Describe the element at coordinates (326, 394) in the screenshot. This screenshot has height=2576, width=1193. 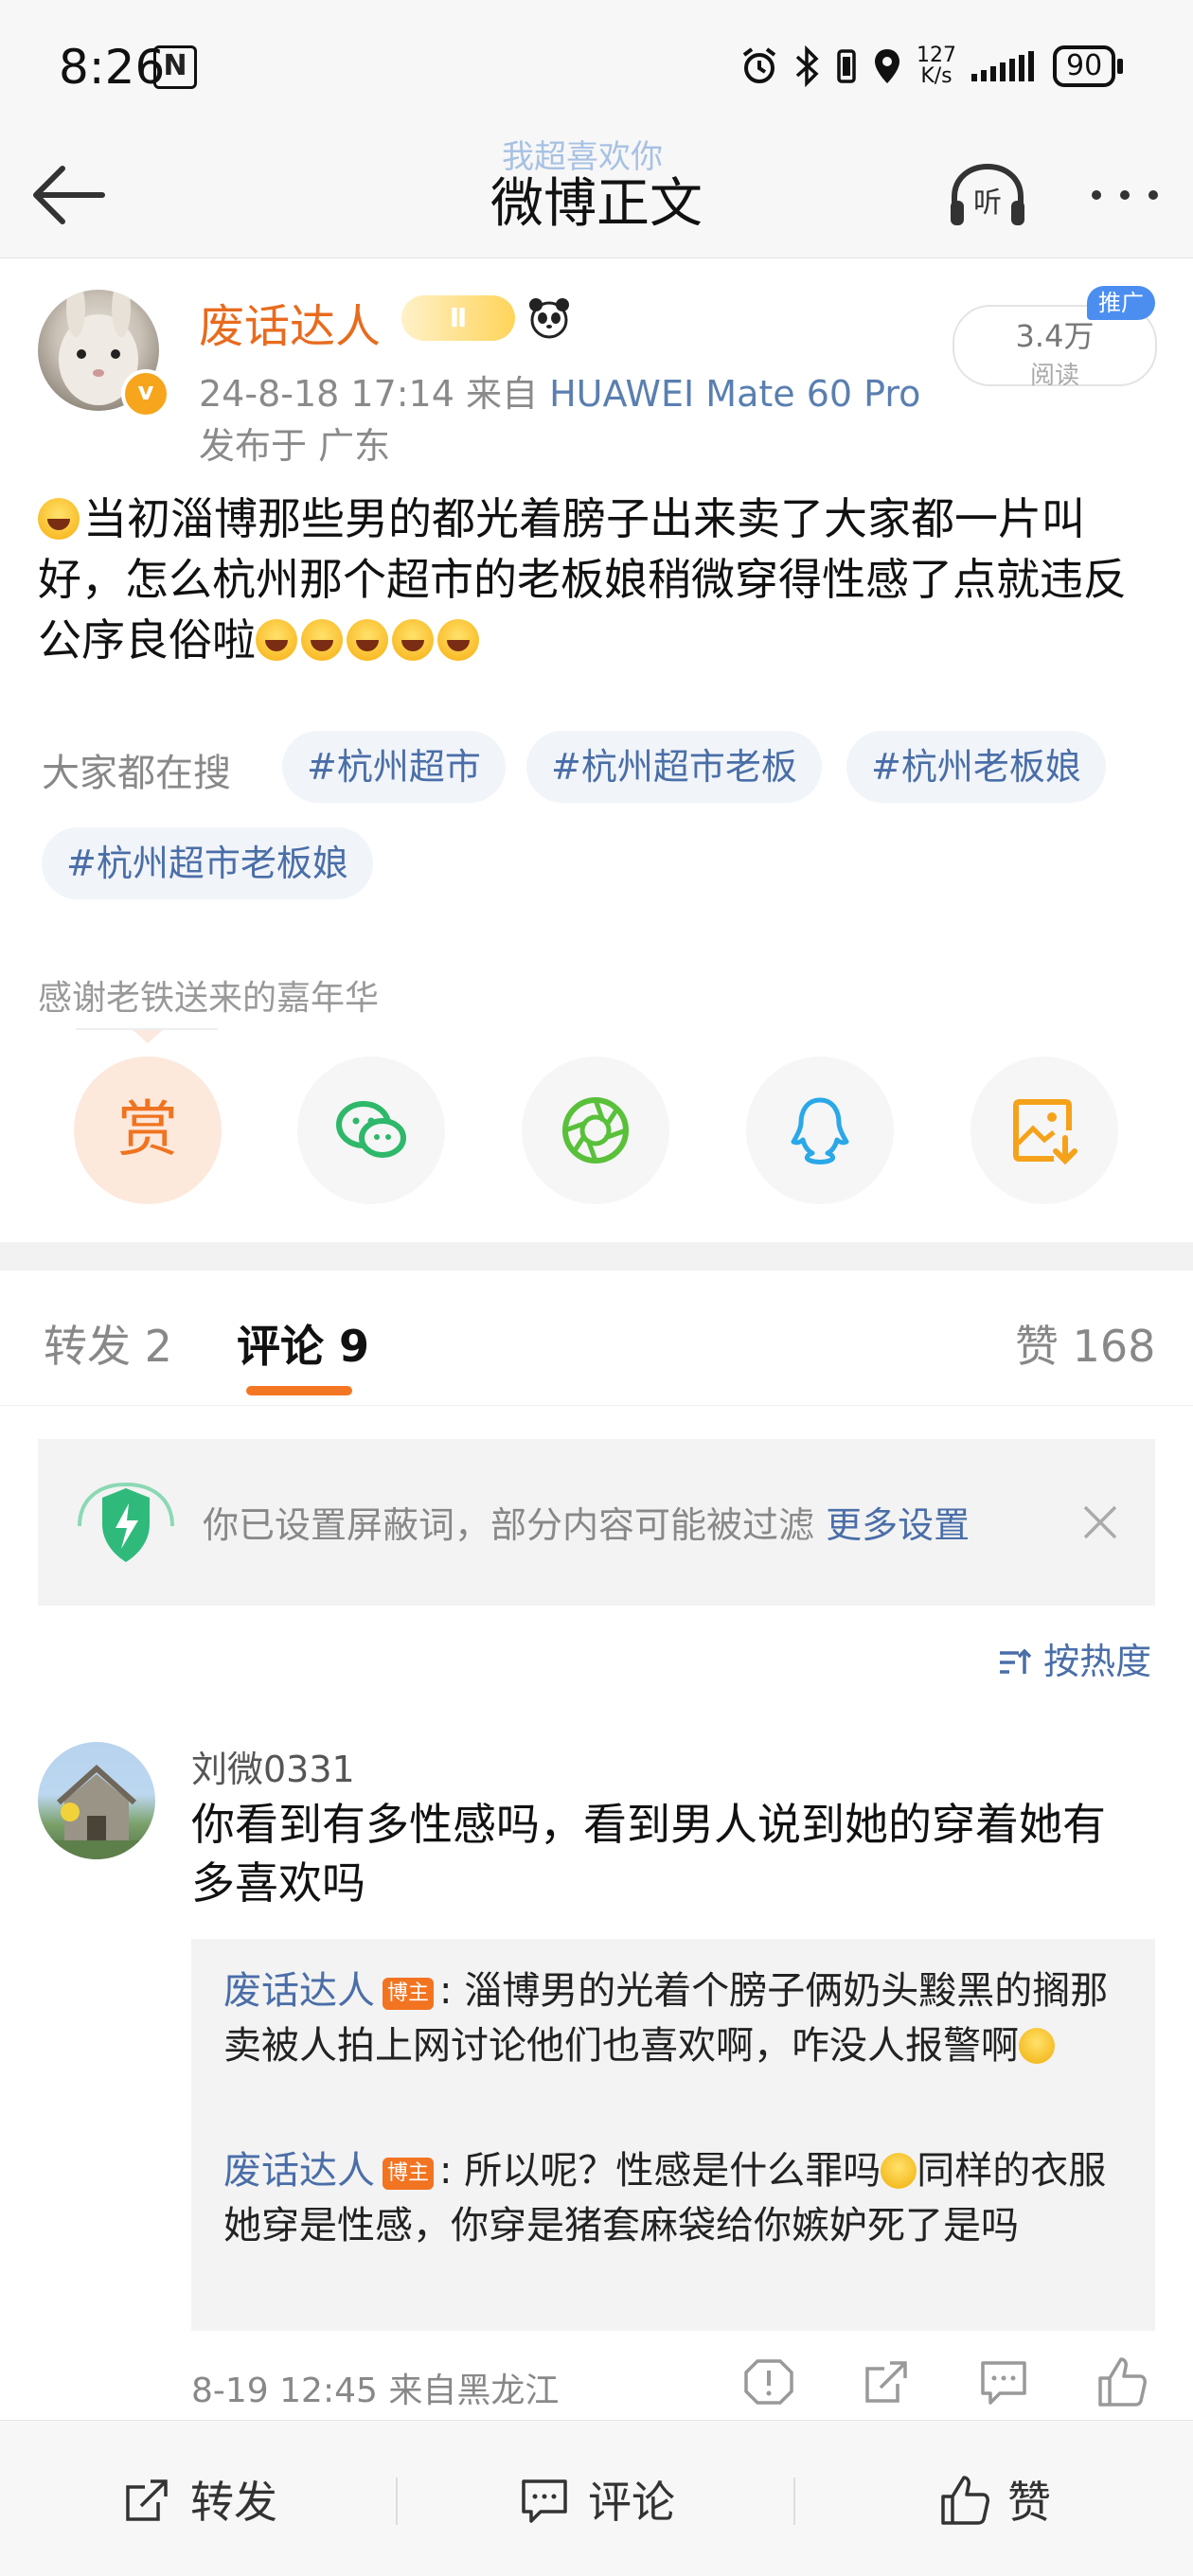
I see `post-date: 24-8-18 17:14` at that location.